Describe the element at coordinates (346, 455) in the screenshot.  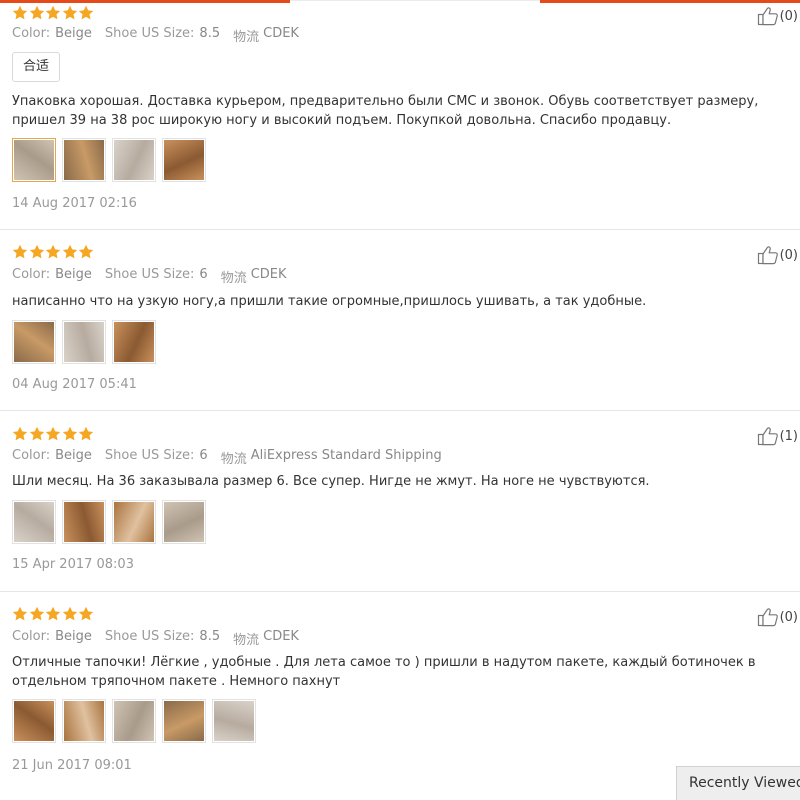
I see `shipping-value: AliExpress Standard Shipping` at that location.